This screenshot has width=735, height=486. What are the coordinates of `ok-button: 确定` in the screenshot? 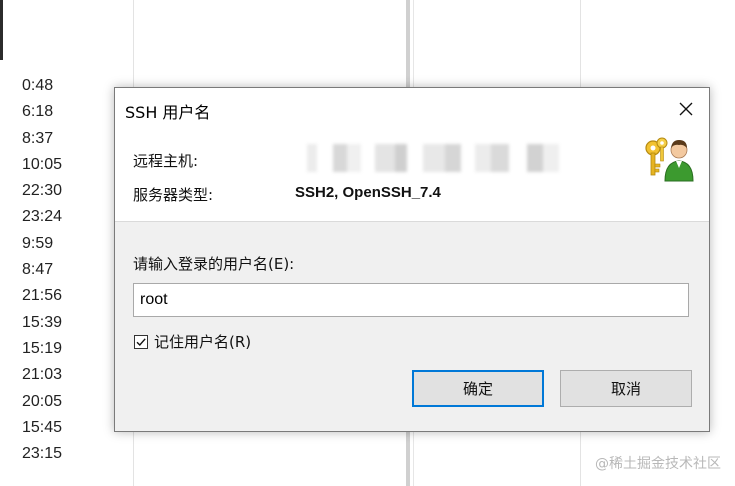 It's located at (478, 388).